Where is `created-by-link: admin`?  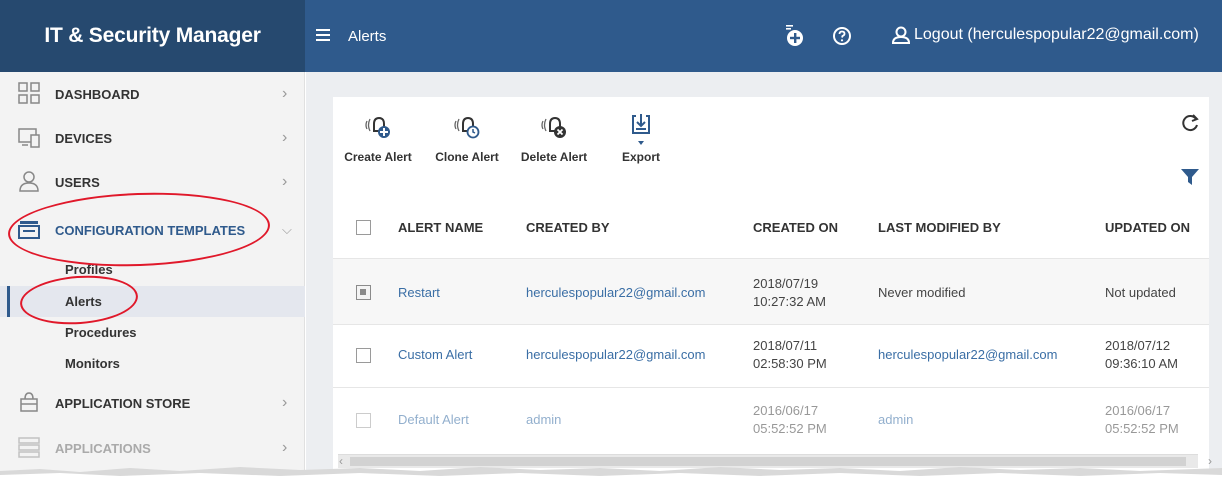 created-by-link: admin is located at coordinates (543, 420).